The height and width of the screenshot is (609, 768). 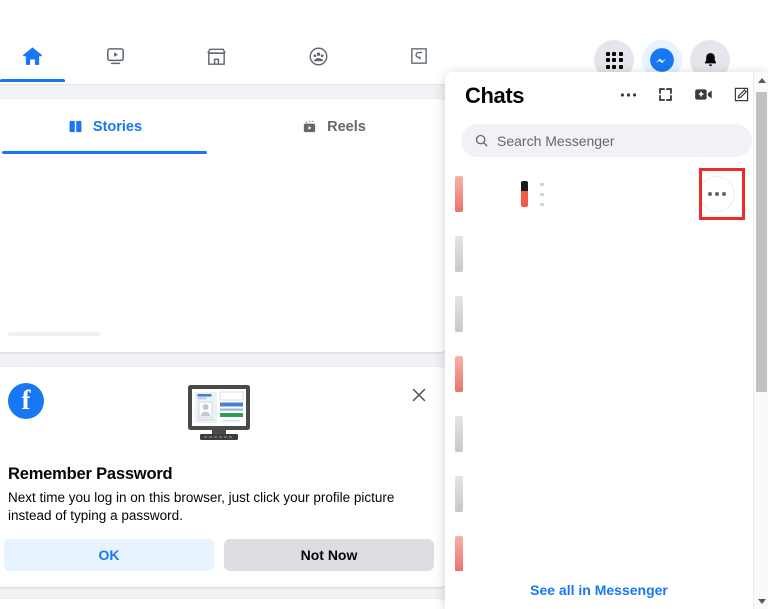 What do you see at coordinates (104, 152) in the screenshot?
I see `tab-stories-underline` at bounding box center [104, 152].